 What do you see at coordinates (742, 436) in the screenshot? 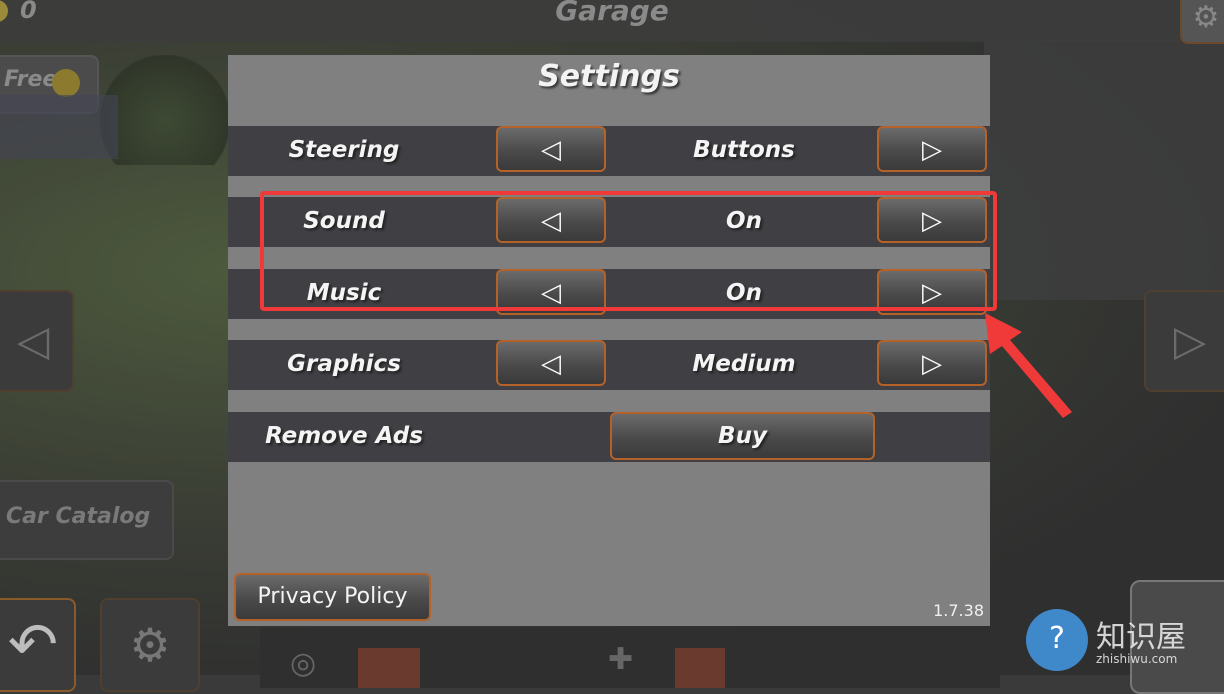
I see `buy-button: Buy` at bounding box center [742, 436].